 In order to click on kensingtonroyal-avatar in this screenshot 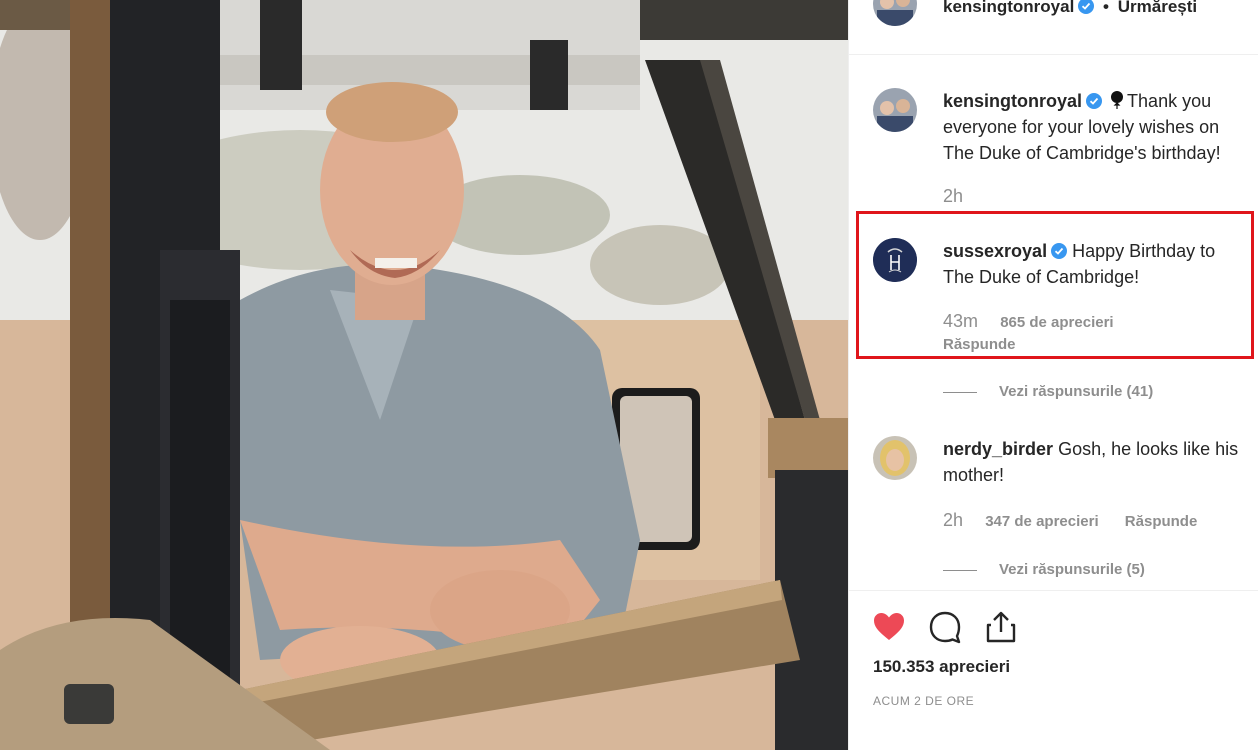, I will do `click(895, 13)`.